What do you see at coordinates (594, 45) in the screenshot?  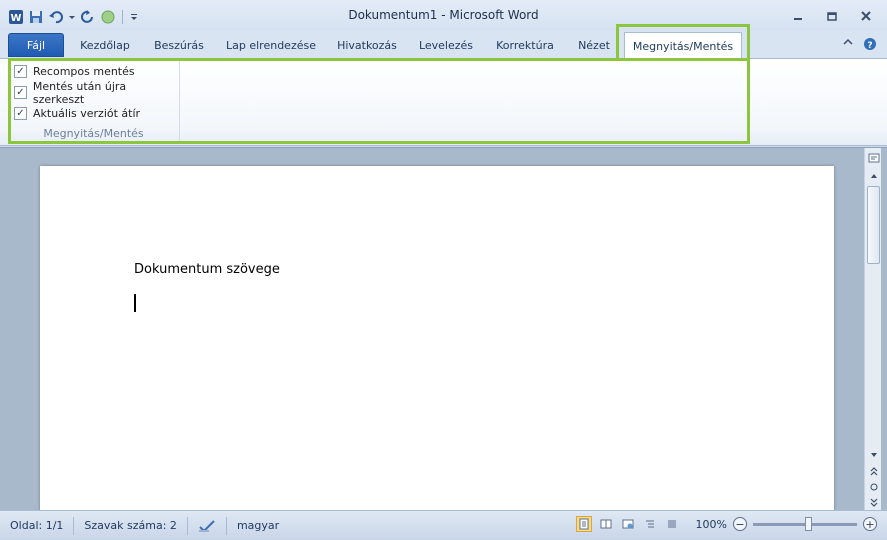 I see `tab-nezet: Nézet` at bounding box center [594, 45].